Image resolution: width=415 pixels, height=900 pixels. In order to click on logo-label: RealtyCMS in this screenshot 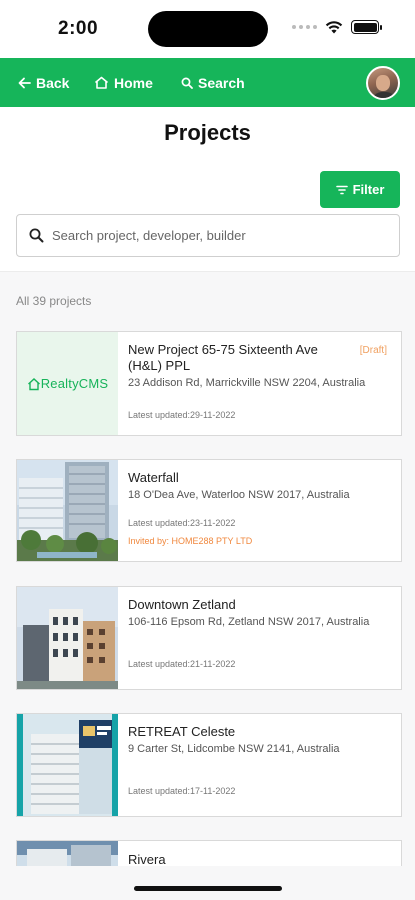, I will do `click(74, 383)`.